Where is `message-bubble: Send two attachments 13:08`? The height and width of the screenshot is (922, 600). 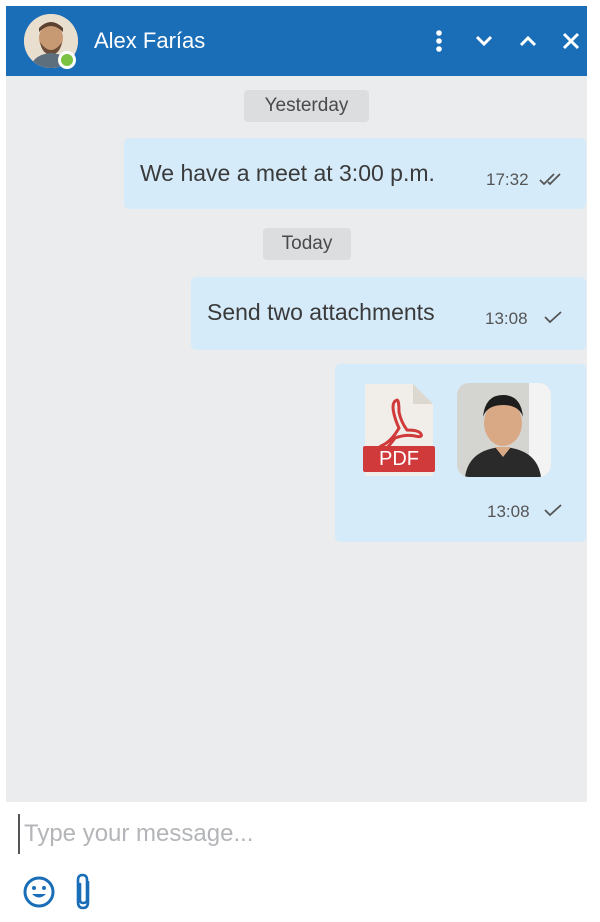
message-bubble: Send two attachments 13:08 is located at coordinates (388, 313).